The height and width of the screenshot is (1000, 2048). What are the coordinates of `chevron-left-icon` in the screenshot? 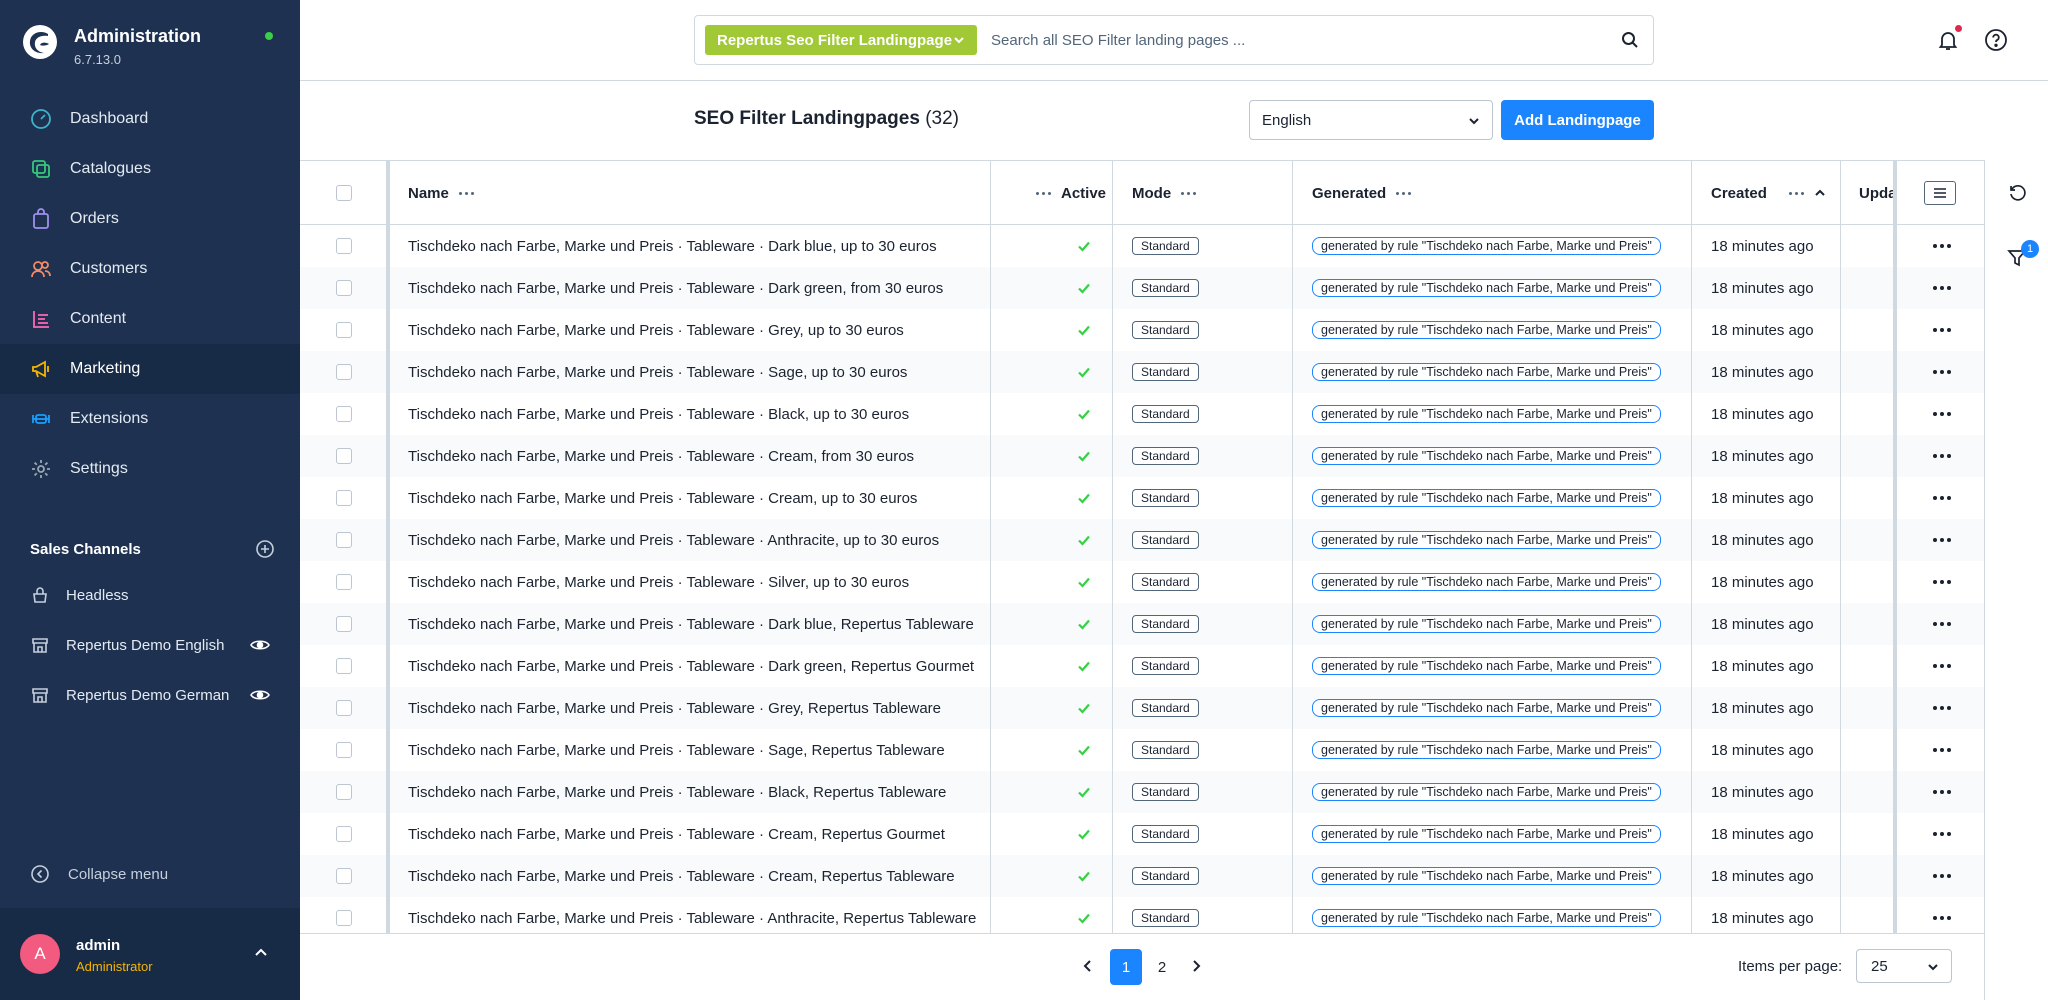 It's located at (1088, 966).